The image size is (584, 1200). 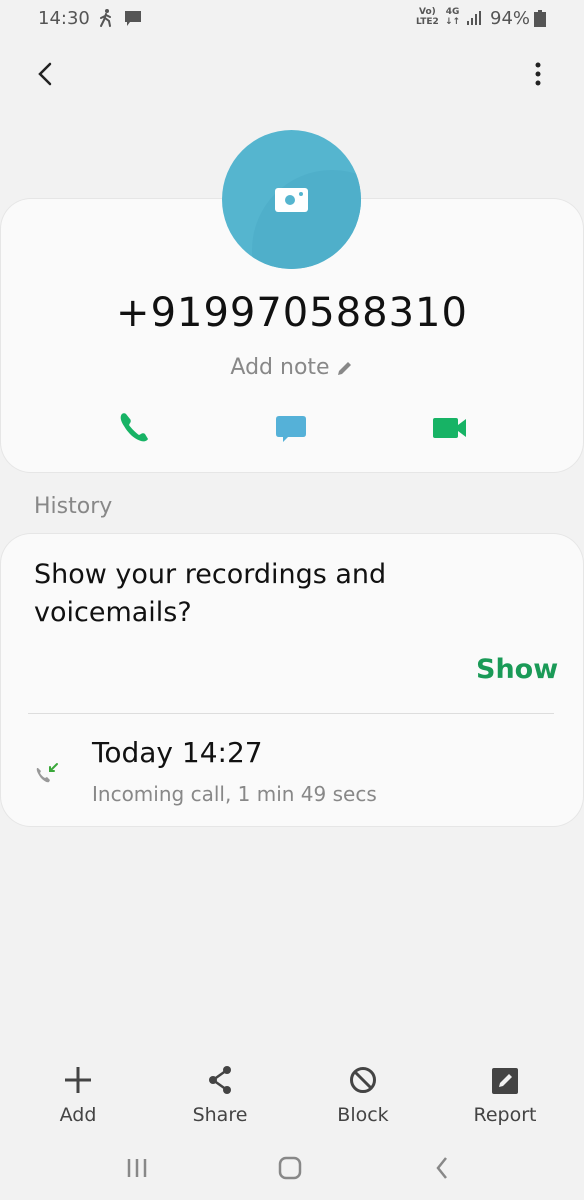 What do you see at coordinates (292, 20) in the screenshot?
I see `status-bar: 14:30 Vo) LTE2 4G ↓↑ 94%` at bounding box center [292, 20].